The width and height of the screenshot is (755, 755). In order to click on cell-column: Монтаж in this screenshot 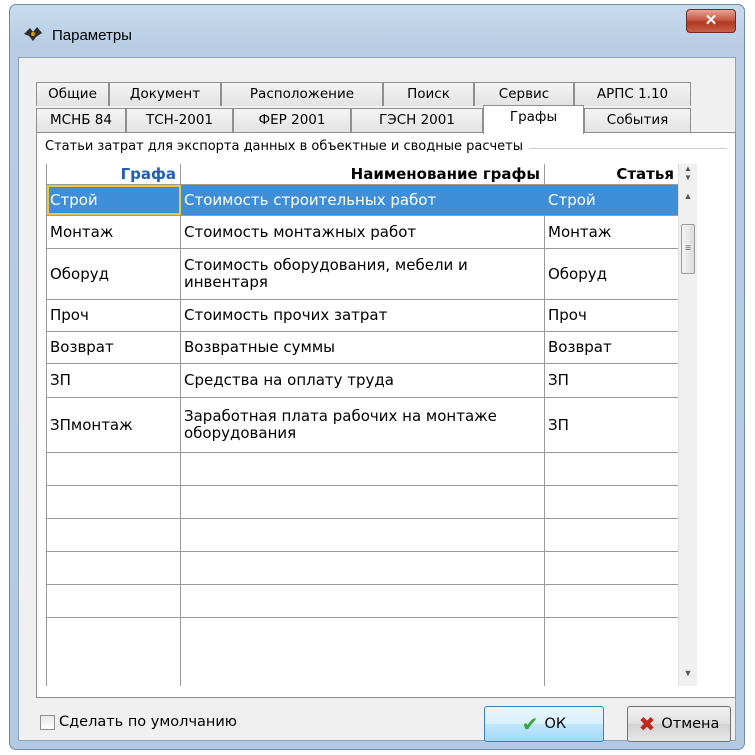, I will do `click(114, 232)`.